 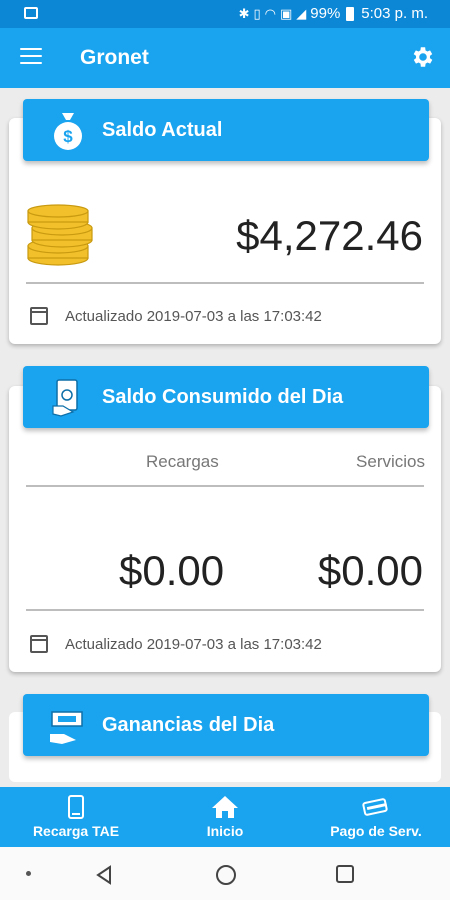 I want to click on nfc-icon: ▣, so click(x=286, y=13).